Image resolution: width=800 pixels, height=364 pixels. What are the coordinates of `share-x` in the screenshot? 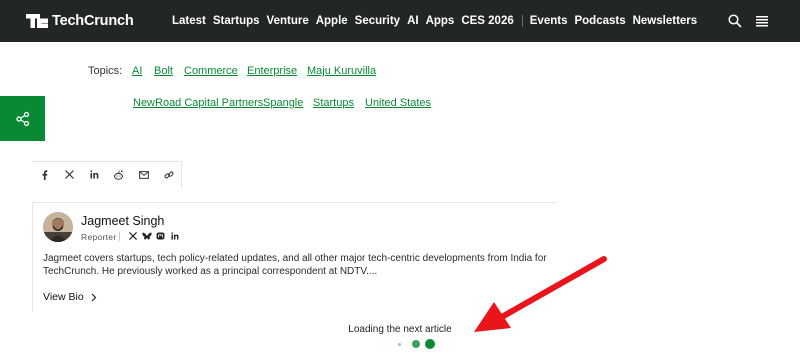 It's located at (69, 175).